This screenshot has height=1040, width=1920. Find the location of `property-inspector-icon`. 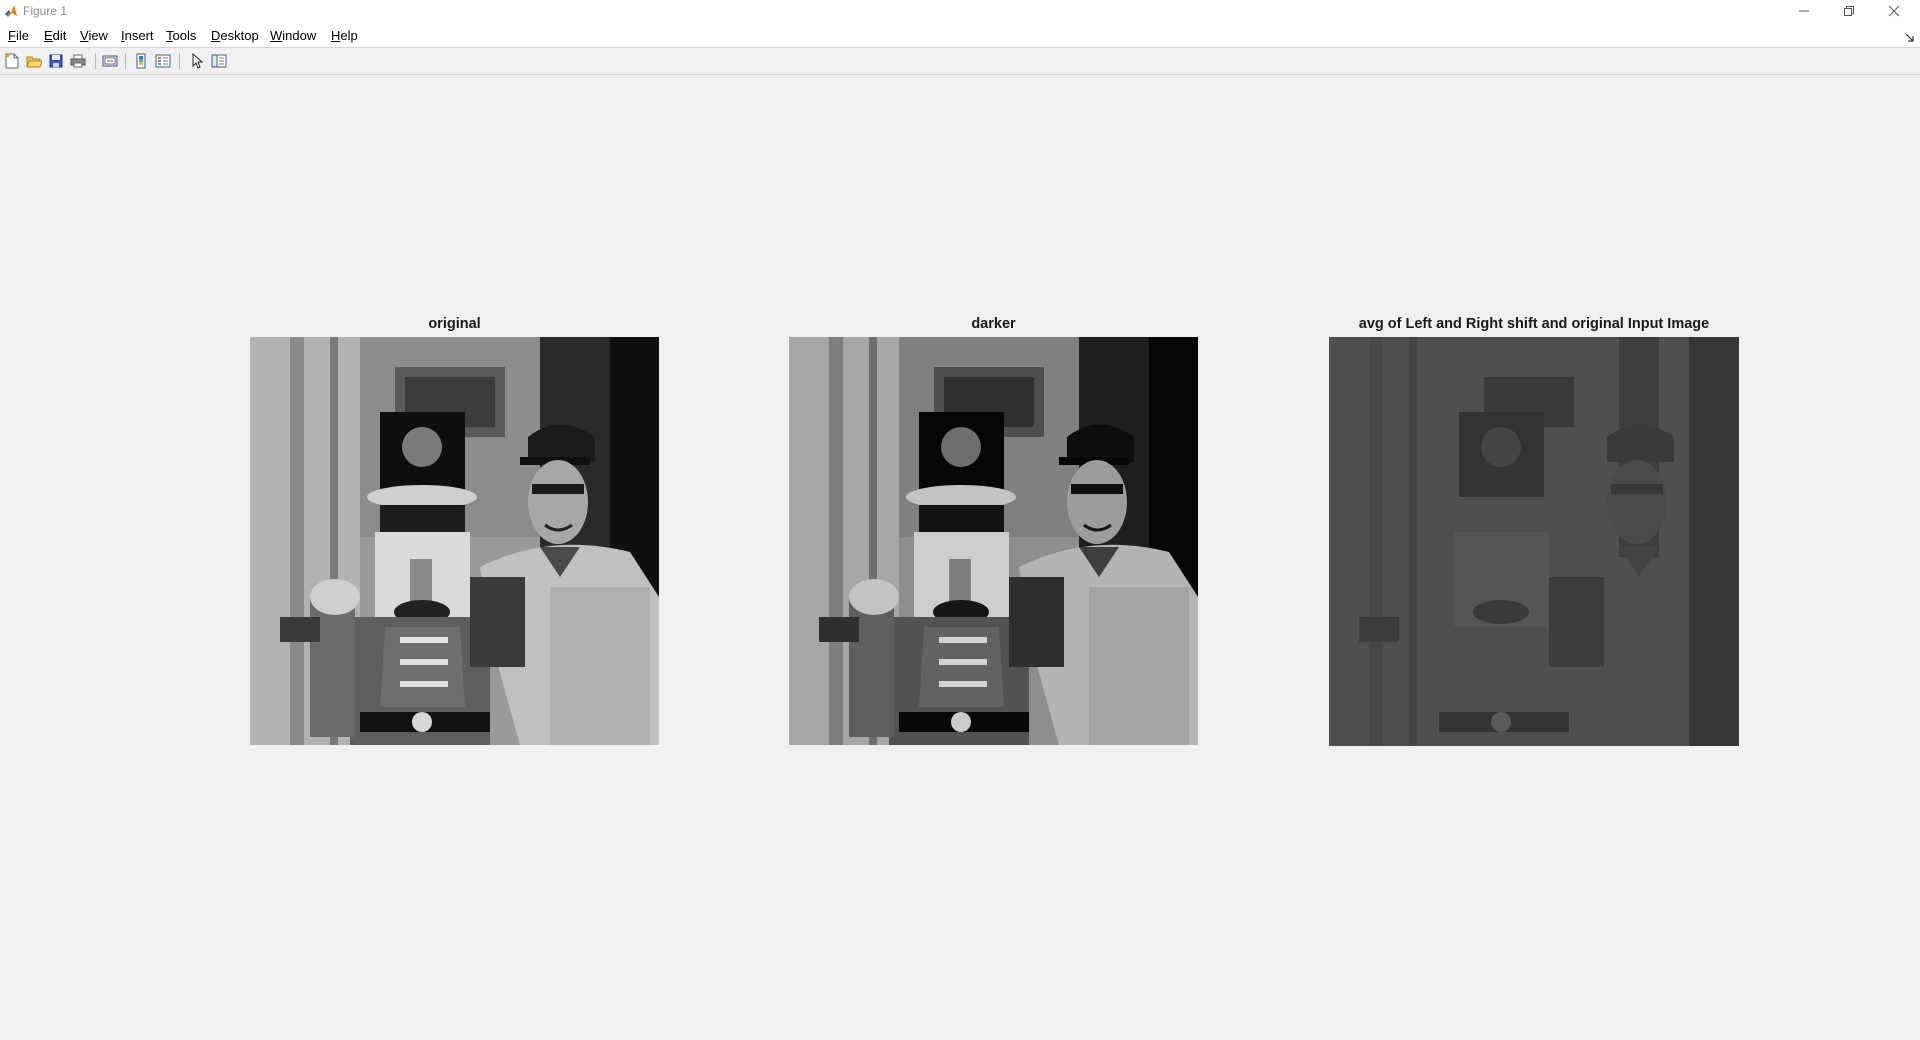

property-inspector-icon is located at coordinates (219, 61).